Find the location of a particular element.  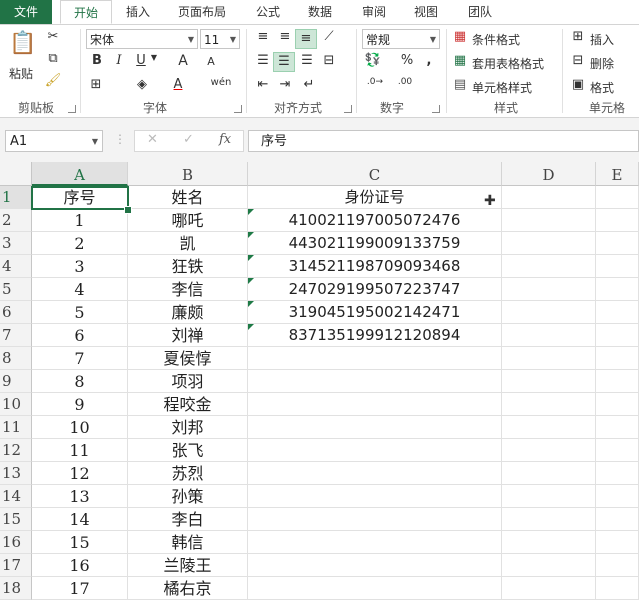

cell-b: 项羽 is located at coordinates (188, 381).